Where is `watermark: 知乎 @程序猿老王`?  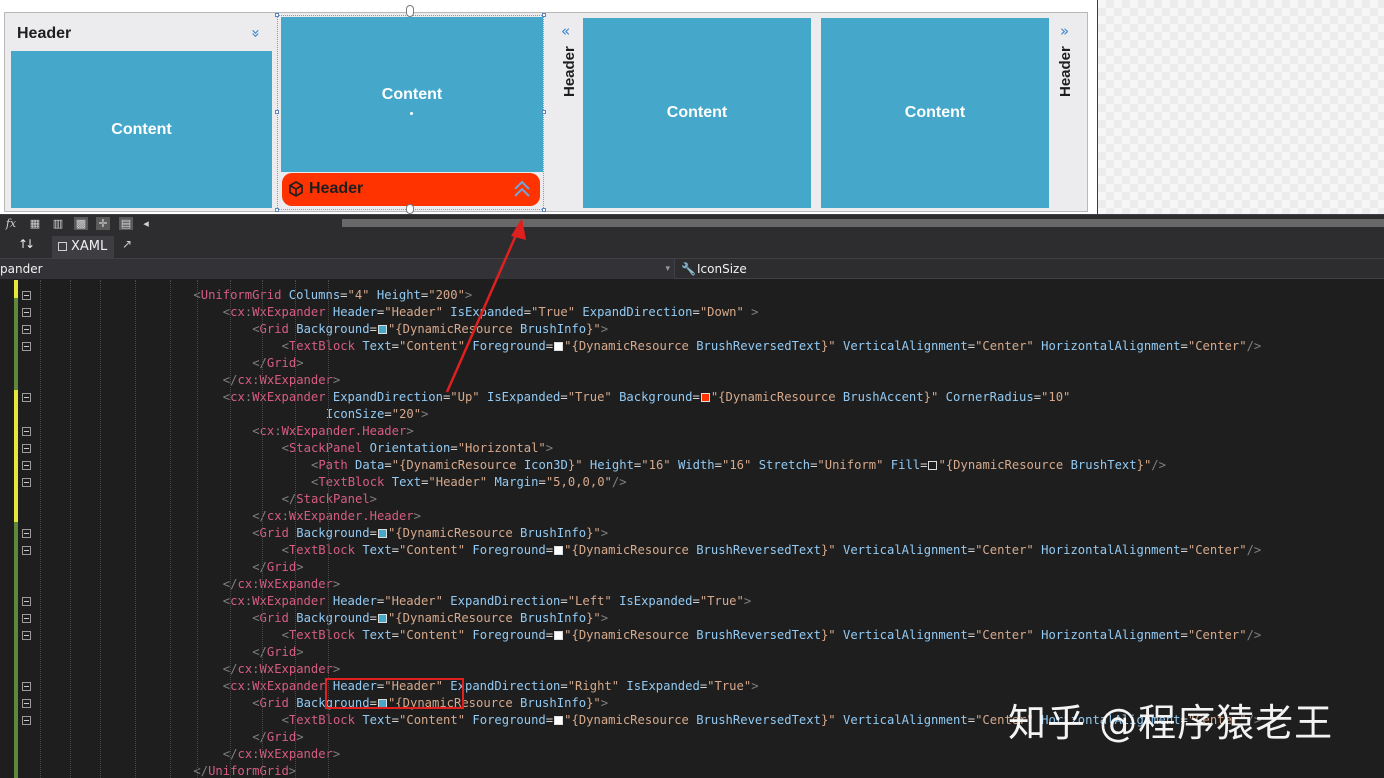
watermark: 知乎 @程序猿老王 is located at coordinates (1171, 723).